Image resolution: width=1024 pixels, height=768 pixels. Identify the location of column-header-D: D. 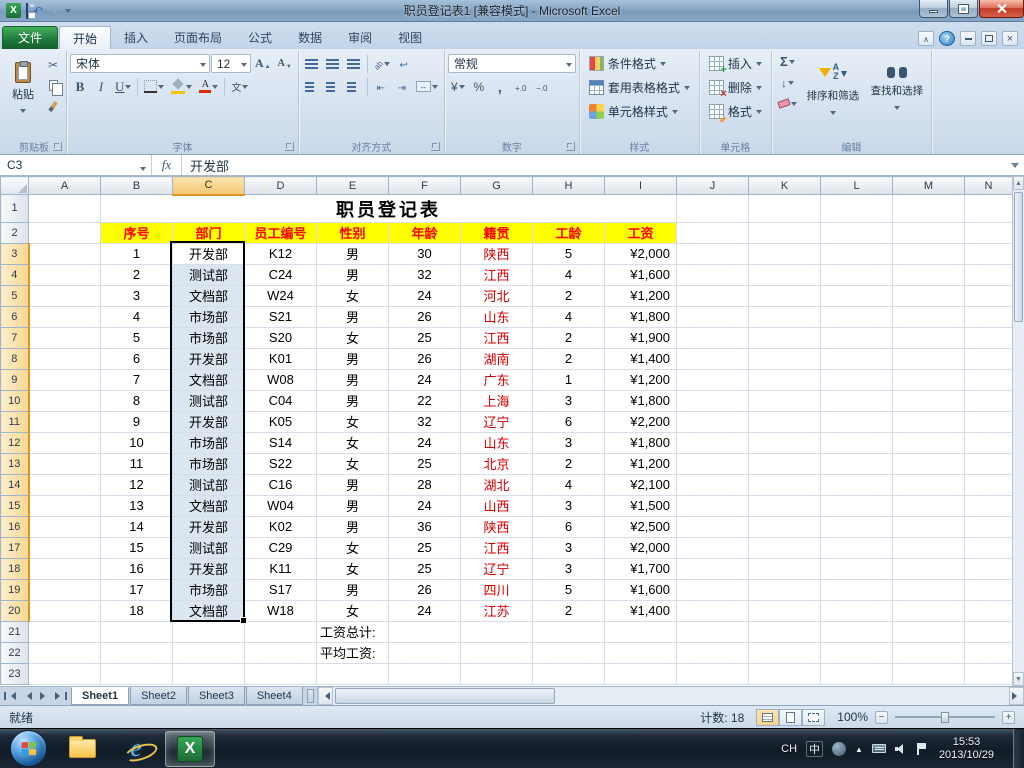
(280, 185).